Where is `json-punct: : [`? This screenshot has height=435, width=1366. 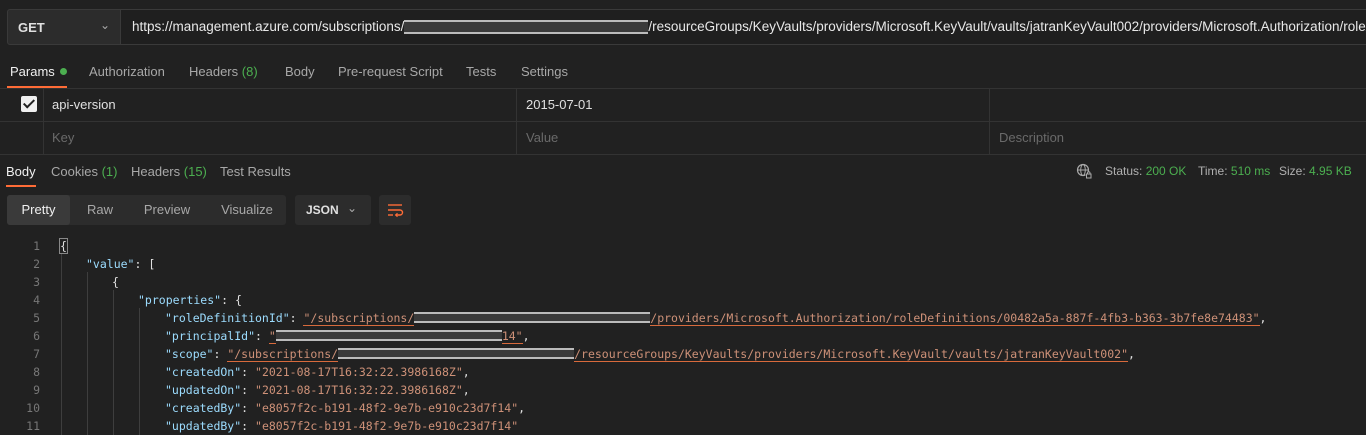
json-punct: : [ is located at coordinates (145, 264).